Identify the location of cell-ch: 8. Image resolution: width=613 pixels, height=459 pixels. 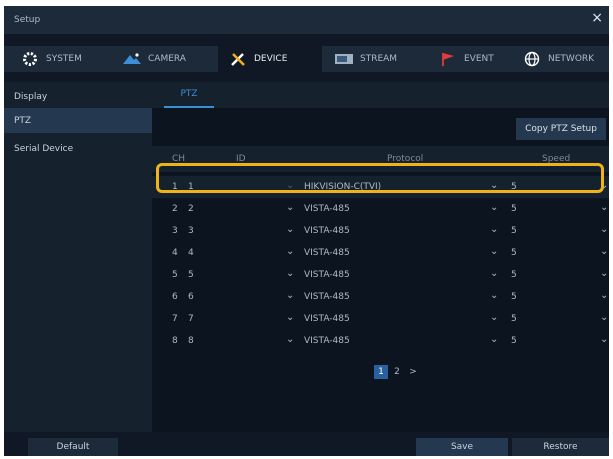
(175, 341).